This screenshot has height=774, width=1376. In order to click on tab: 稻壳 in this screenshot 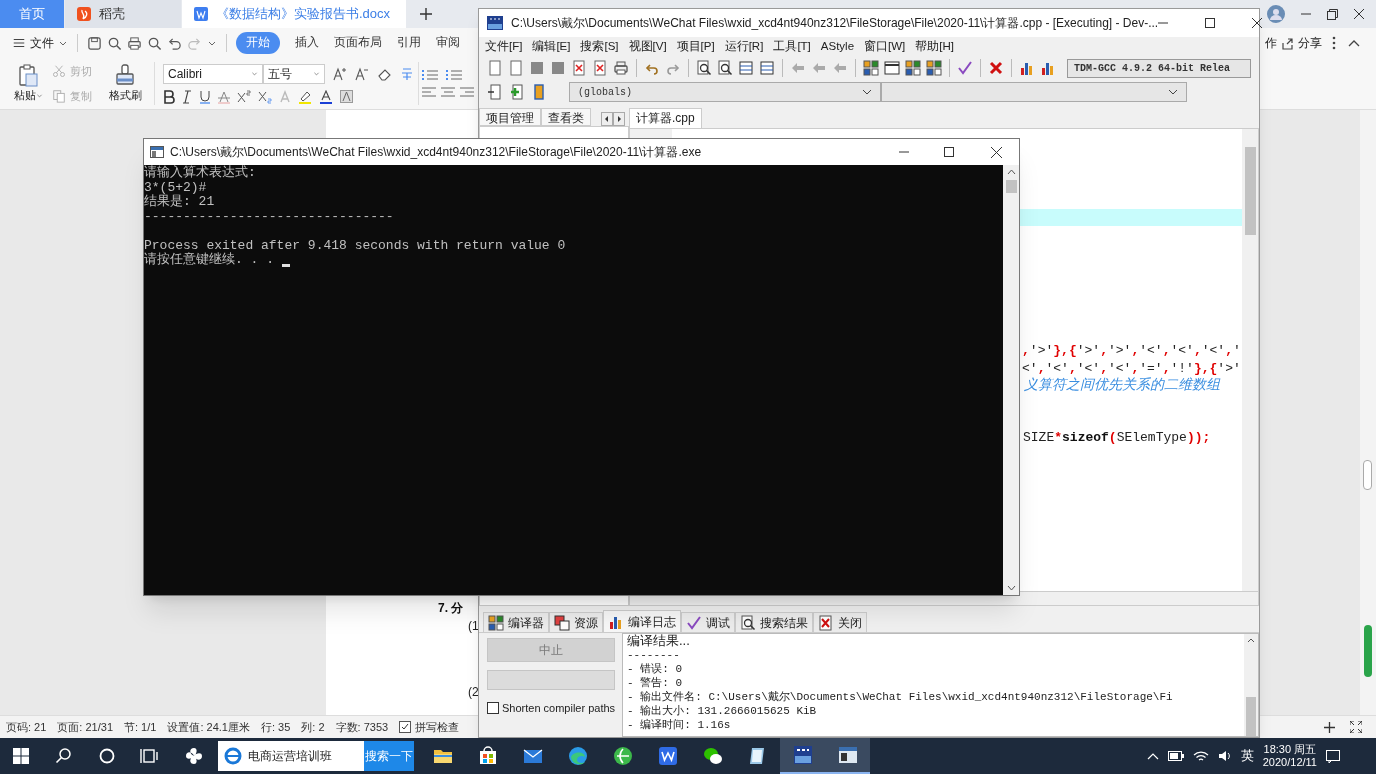, I will do `click(123, 14)`.